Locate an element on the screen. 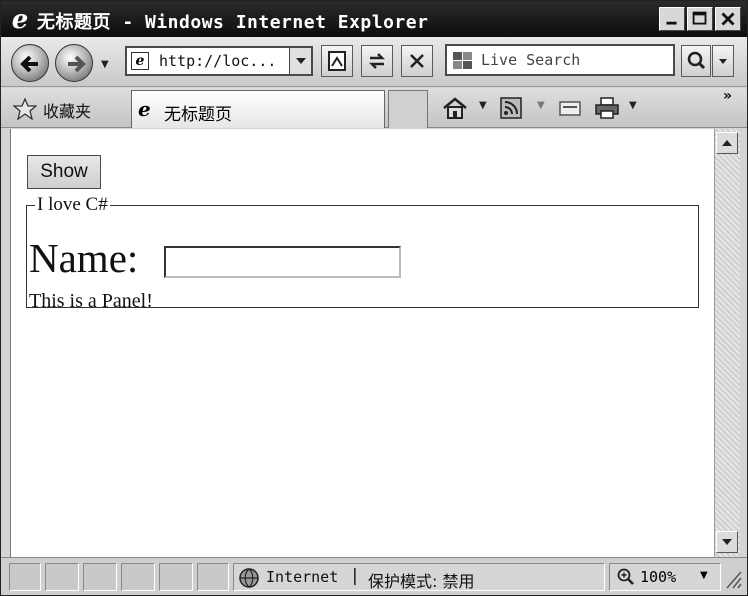 The width and height of the screenshot is (748, 596). home-dropdown-icon: ▼ is located at coordinates (483, 105).